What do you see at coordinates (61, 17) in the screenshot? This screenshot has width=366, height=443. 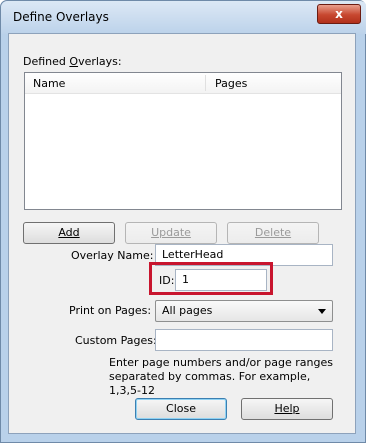 I see `window-title: Define Overlays` at bounding box center [61, 17].